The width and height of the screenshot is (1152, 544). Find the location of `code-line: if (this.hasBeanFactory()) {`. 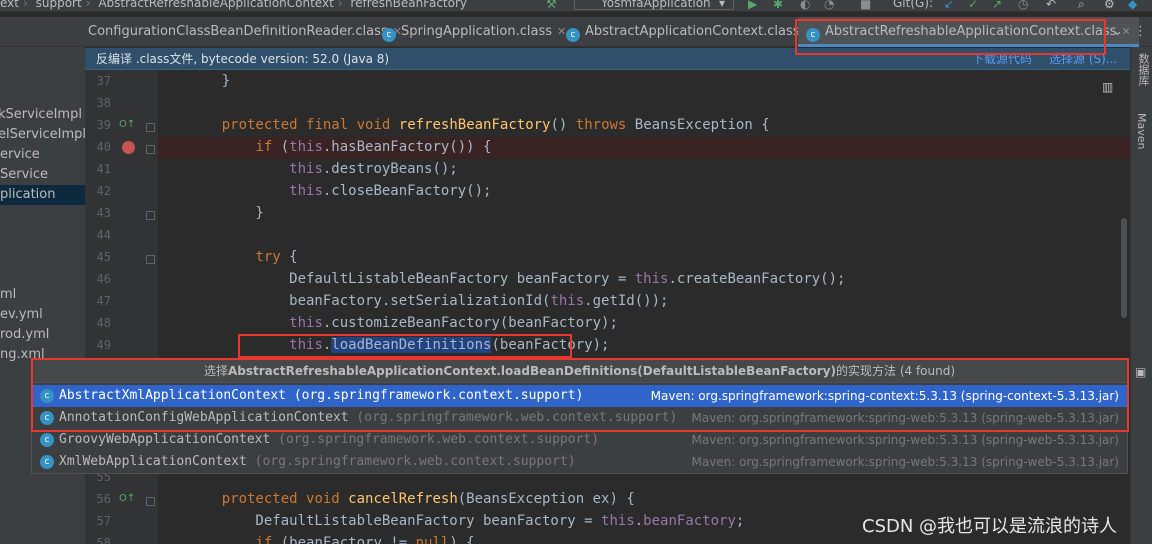

code-line: if (this.hasBeanFactory()) { is located at coordinates (373, 147).